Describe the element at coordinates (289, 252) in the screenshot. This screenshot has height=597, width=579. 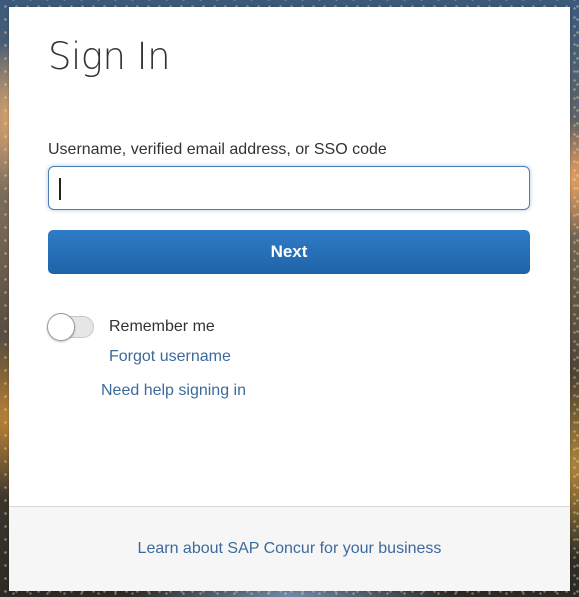
I see `next-button: Next` at that location.